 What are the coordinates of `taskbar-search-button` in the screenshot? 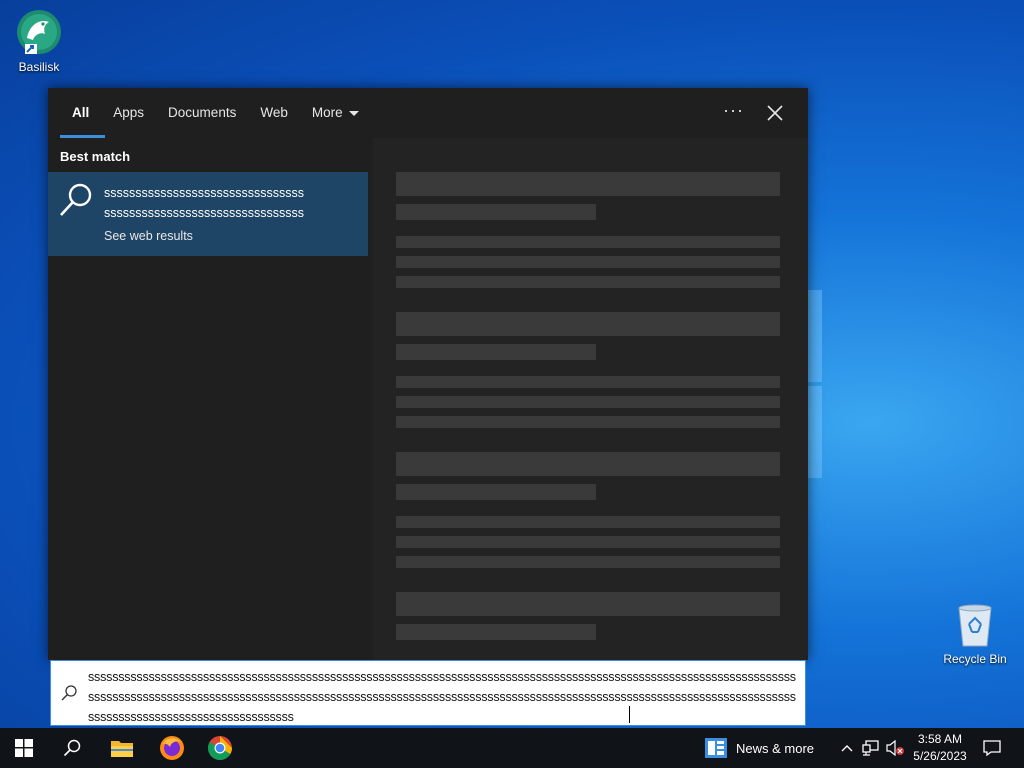 It's located at (72, 748).